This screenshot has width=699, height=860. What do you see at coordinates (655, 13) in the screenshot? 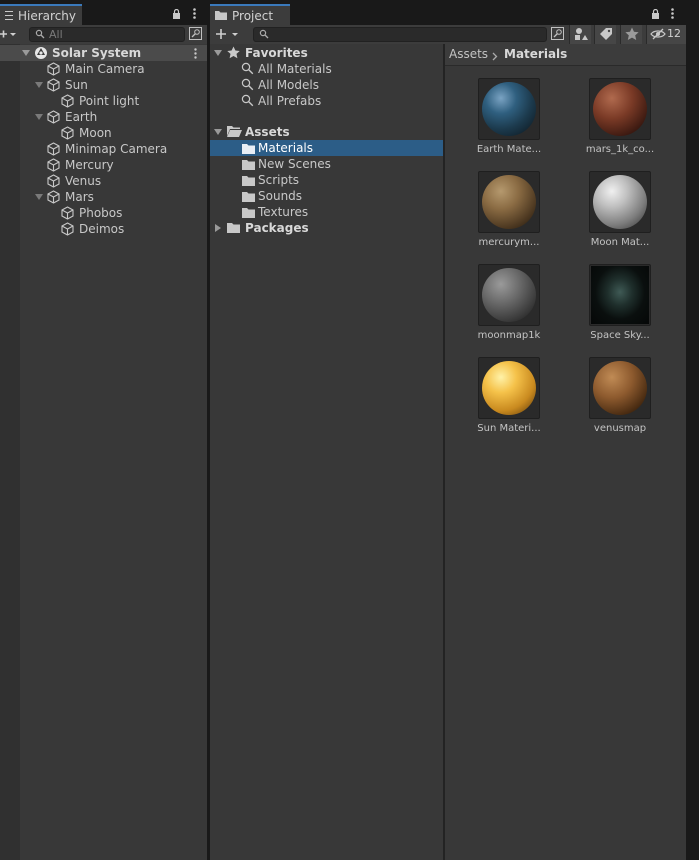
I see `project-lock-icon` at bounding box center [655, 13].